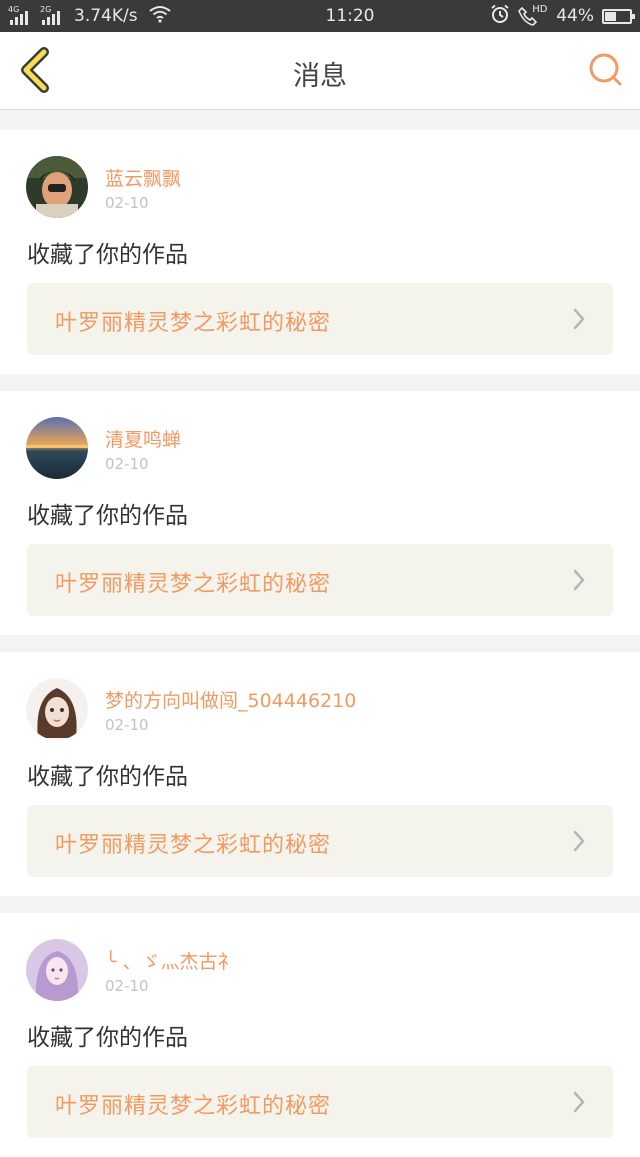 Image resolution: width=640 pixels, height=1157 pixels. Describe the element at coordinates (618, 16) in the screenshot. I see `battery-icon` at that location.